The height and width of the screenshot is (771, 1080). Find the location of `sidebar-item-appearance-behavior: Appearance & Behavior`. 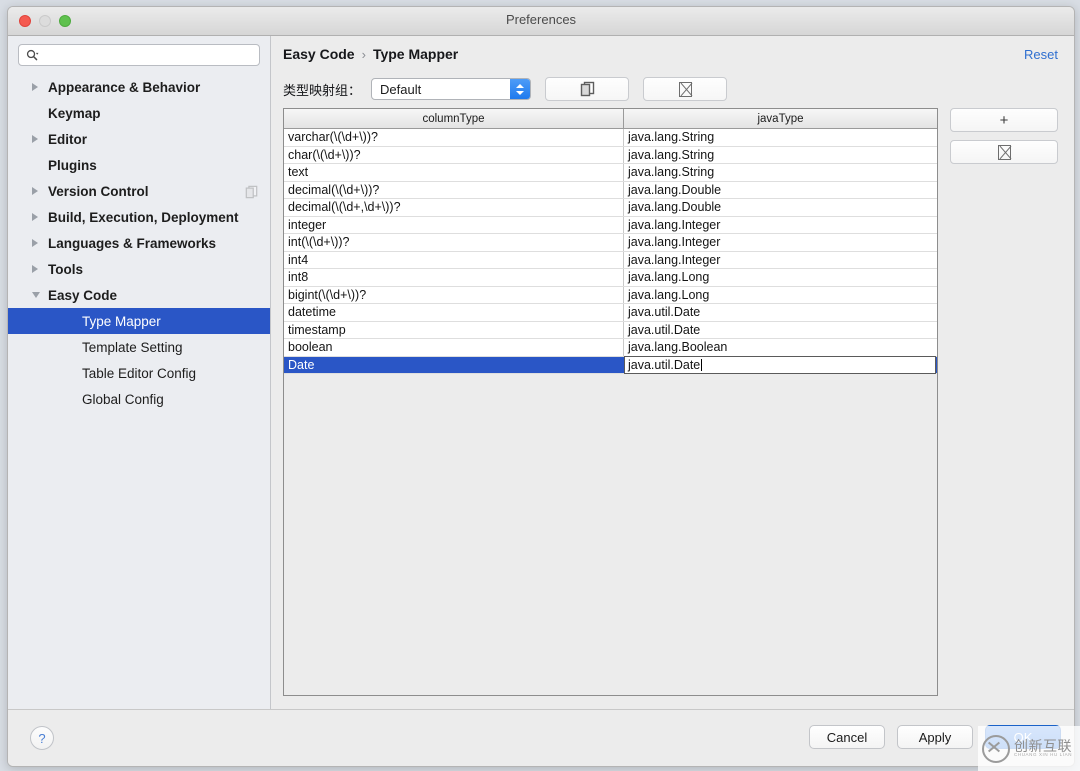

sidebar-item-appearance-behavior: Appearance & Behavior is located at coordinates (139, 87).